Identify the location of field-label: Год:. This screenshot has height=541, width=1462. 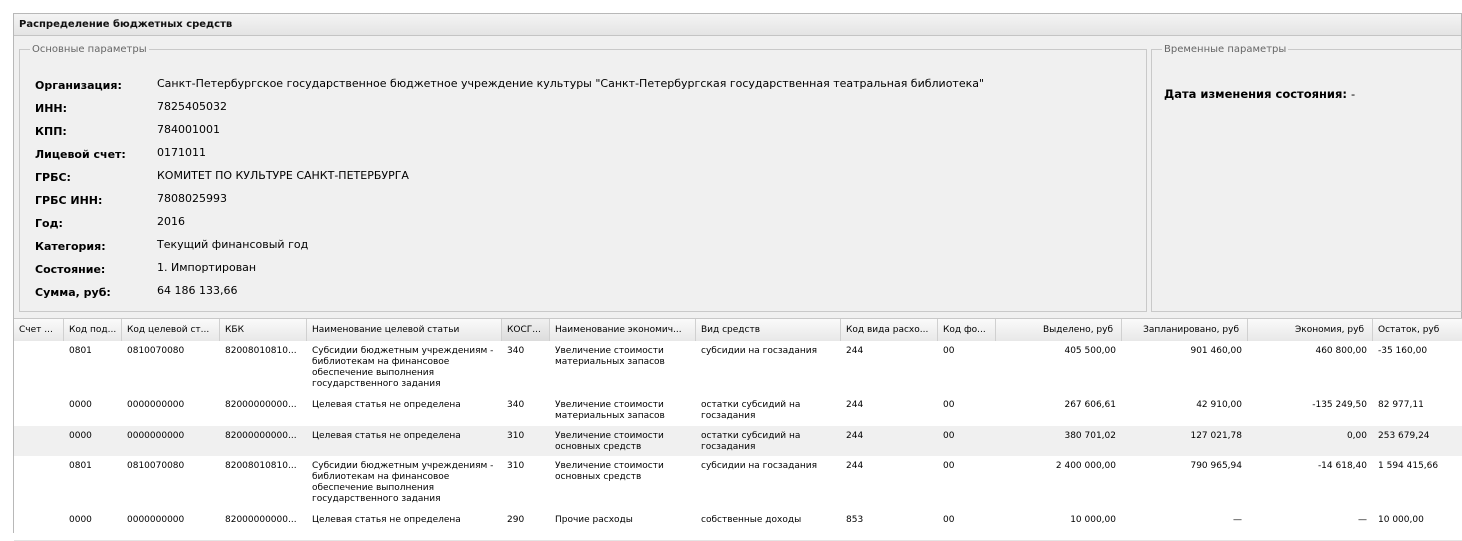
(49, 223).